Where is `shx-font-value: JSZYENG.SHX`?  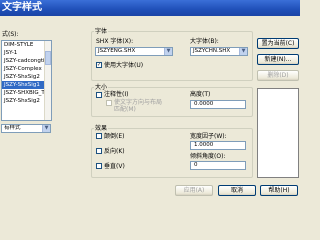
shx-font-value: JSZYENG.SHX is located at coordinates (117, 51).